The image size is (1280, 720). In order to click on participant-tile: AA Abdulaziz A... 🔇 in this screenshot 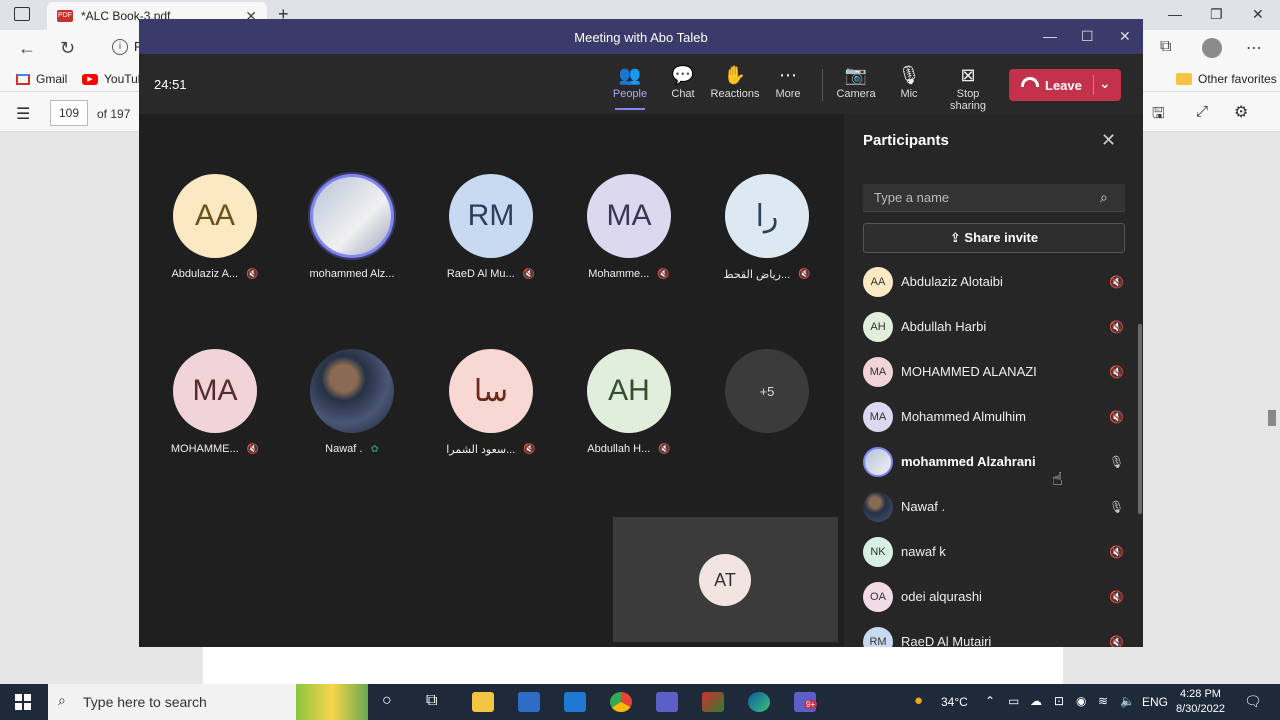, I will do `click(215, 227)`.